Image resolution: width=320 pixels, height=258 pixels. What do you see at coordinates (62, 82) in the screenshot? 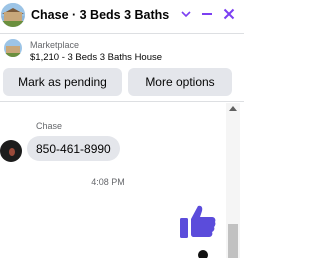
I see `mark-as-pending-button: Mark as pending` at bounding box center [62, 82].